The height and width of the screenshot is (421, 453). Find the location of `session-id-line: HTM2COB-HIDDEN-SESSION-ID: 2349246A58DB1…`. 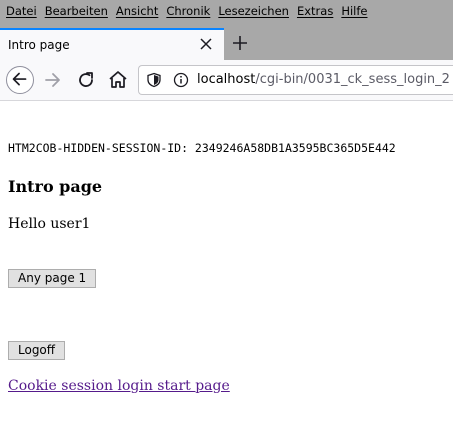

session-id-line: HTM2COB-HIDDEN-SESSION-ID: 2349246A58DB1… is located at coordinates (202, 148).